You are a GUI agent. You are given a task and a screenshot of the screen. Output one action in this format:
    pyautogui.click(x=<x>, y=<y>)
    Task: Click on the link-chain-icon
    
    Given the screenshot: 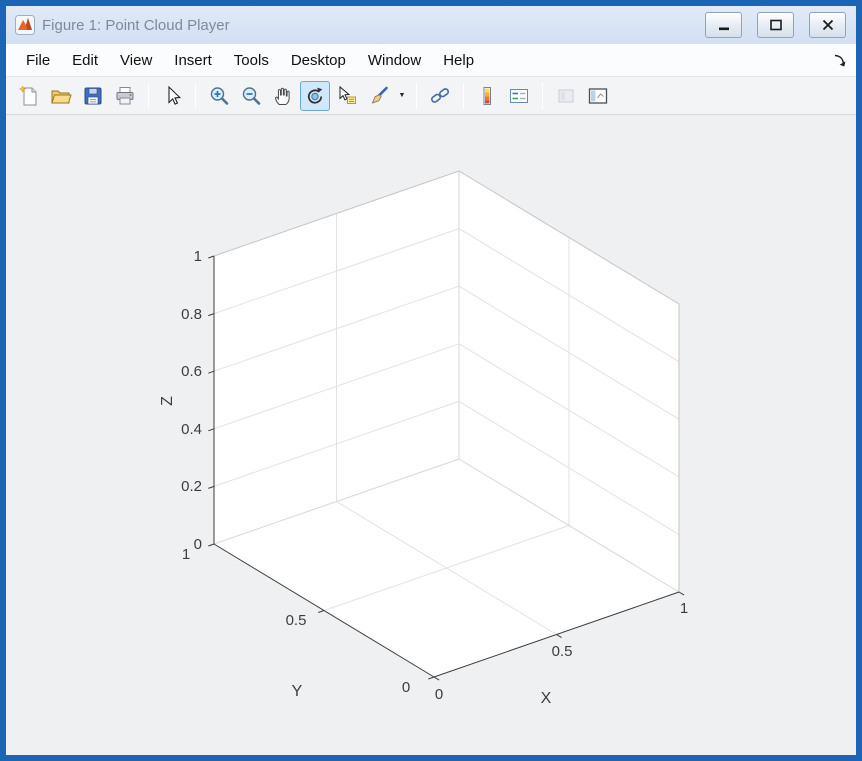 What is the action you would take?
    pyautogui.click(x=440, y=95)
    